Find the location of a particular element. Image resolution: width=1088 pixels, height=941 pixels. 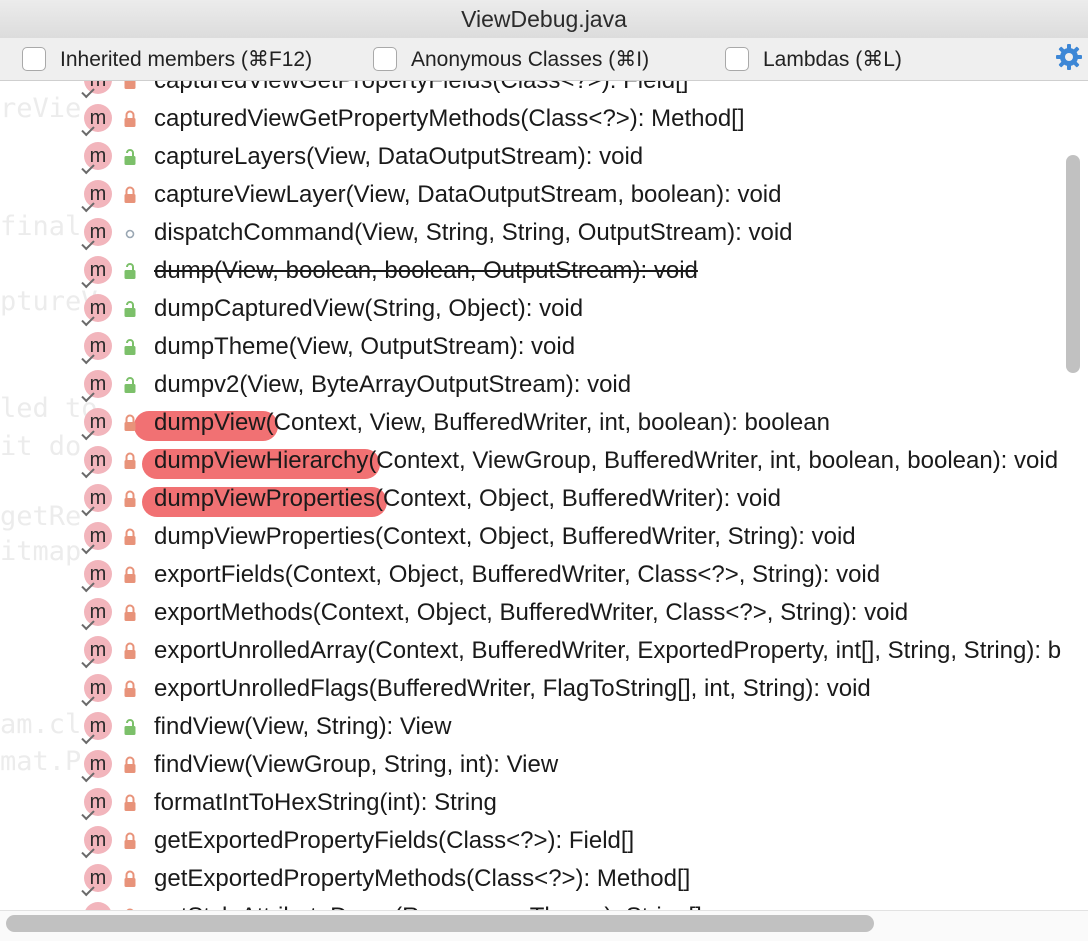

window-titlebar: ViewDebug.java is located at coordinates (544, 19).